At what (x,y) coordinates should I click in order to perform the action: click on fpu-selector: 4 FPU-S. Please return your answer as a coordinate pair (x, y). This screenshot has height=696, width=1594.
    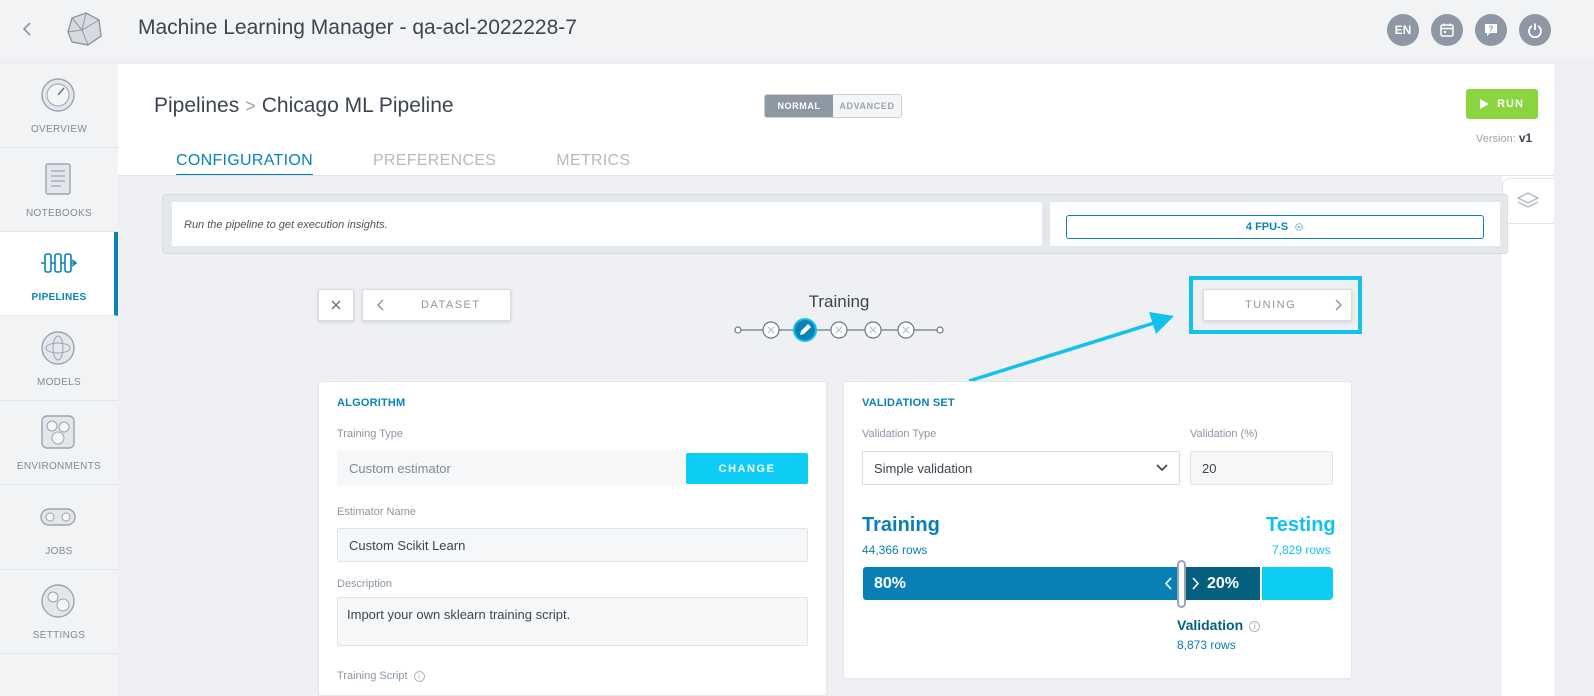
    Looking at the image, I should click on (1275, 227).